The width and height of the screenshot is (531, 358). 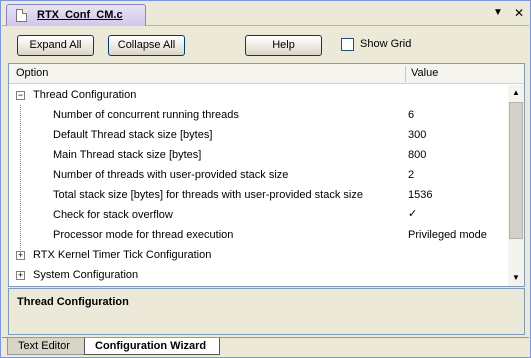 What do you see at coordinates (424, 73) in the screenshot?
I see `value-column-header: Value` at bounding box center [424, 73].